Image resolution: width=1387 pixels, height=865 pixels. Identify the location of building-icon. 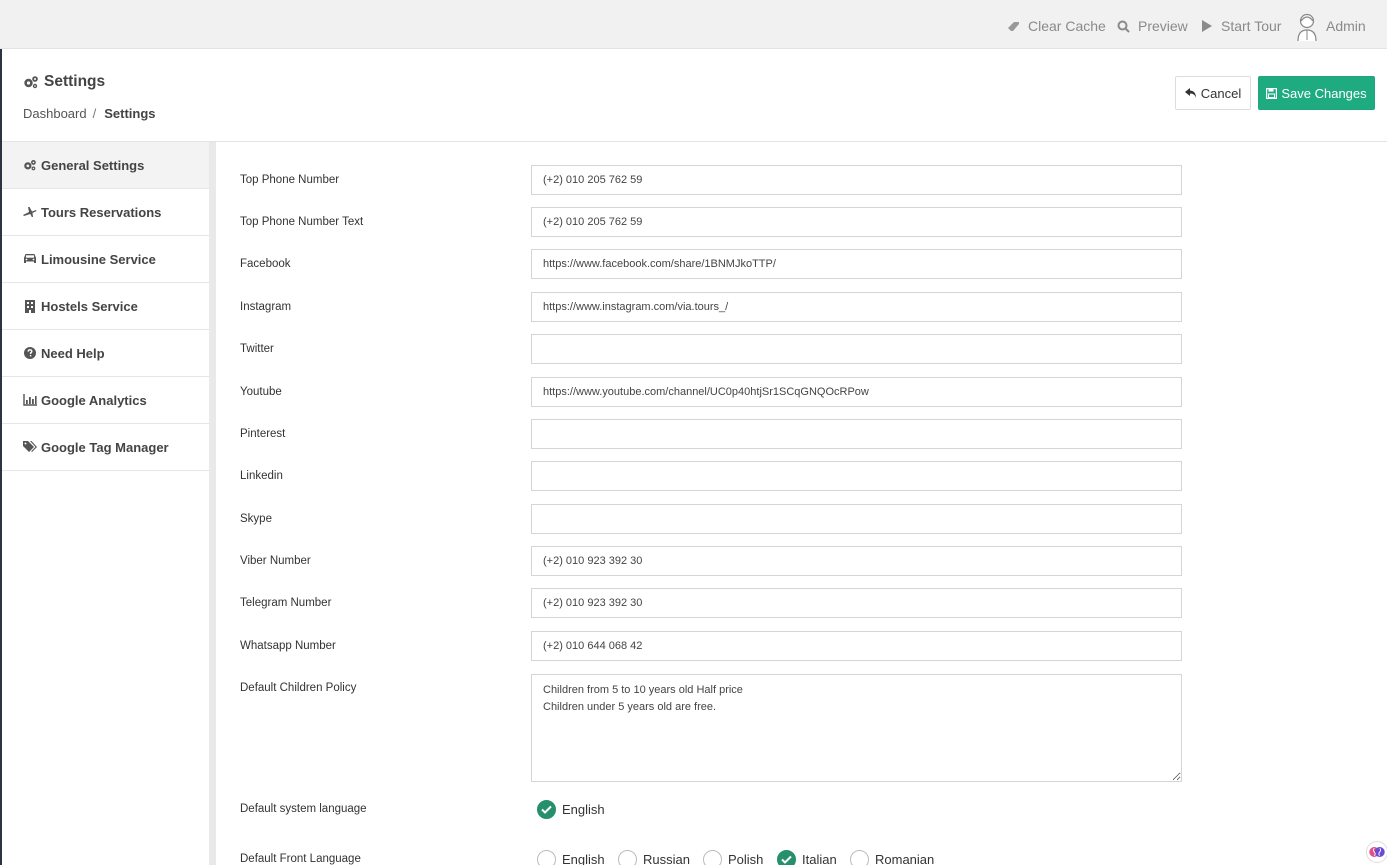
(30, 306).